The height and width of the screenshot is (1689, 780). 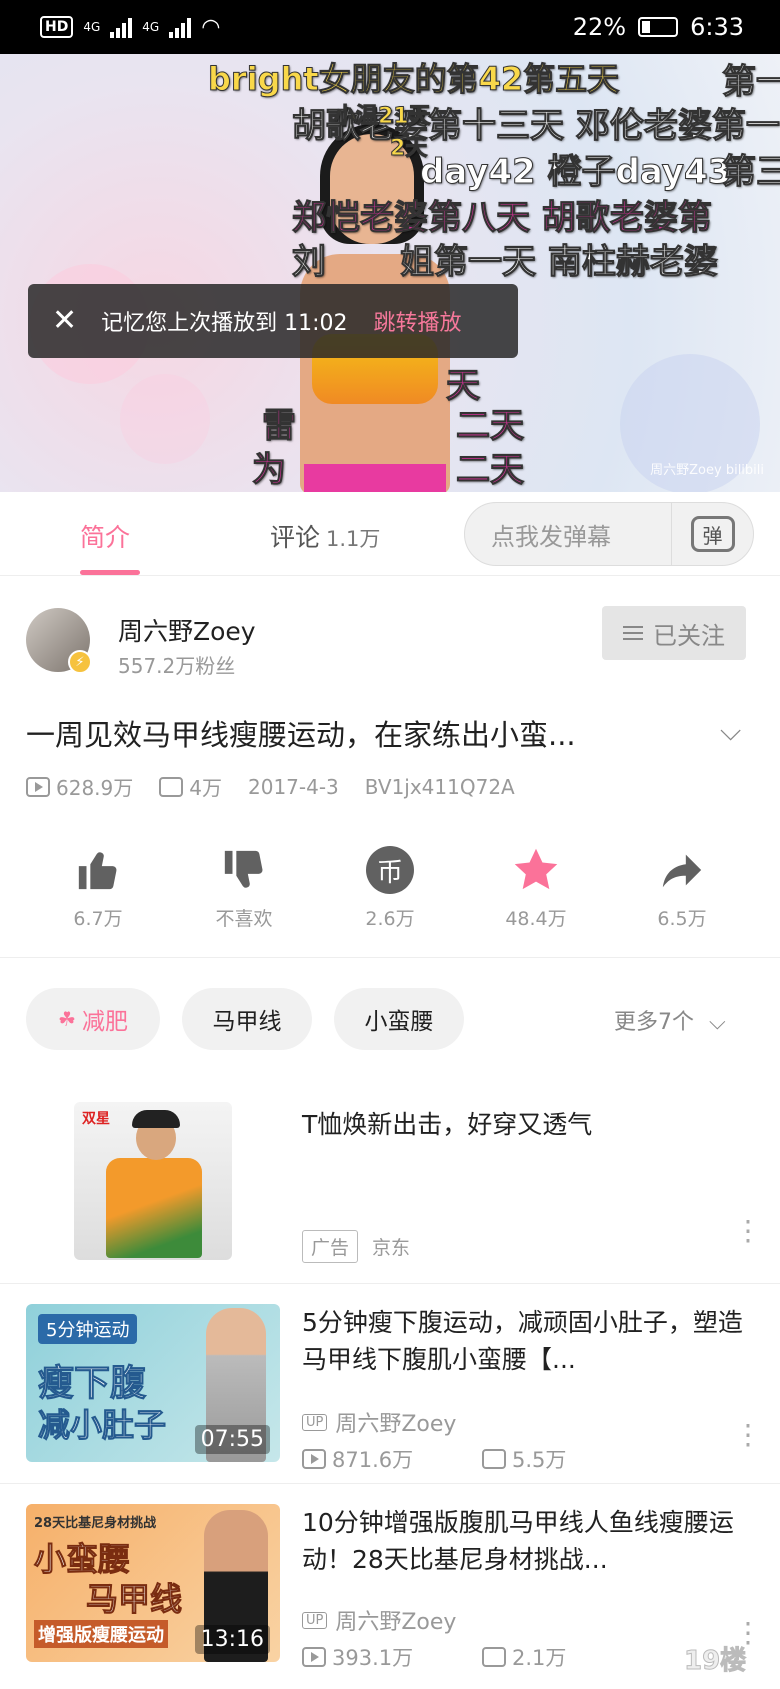 What do you see at coordinates (390, 27) in the screenshot?
I see `status-bar: HD 4G 4G ◠ 22% 6:33` at bounding box center [390, 27].